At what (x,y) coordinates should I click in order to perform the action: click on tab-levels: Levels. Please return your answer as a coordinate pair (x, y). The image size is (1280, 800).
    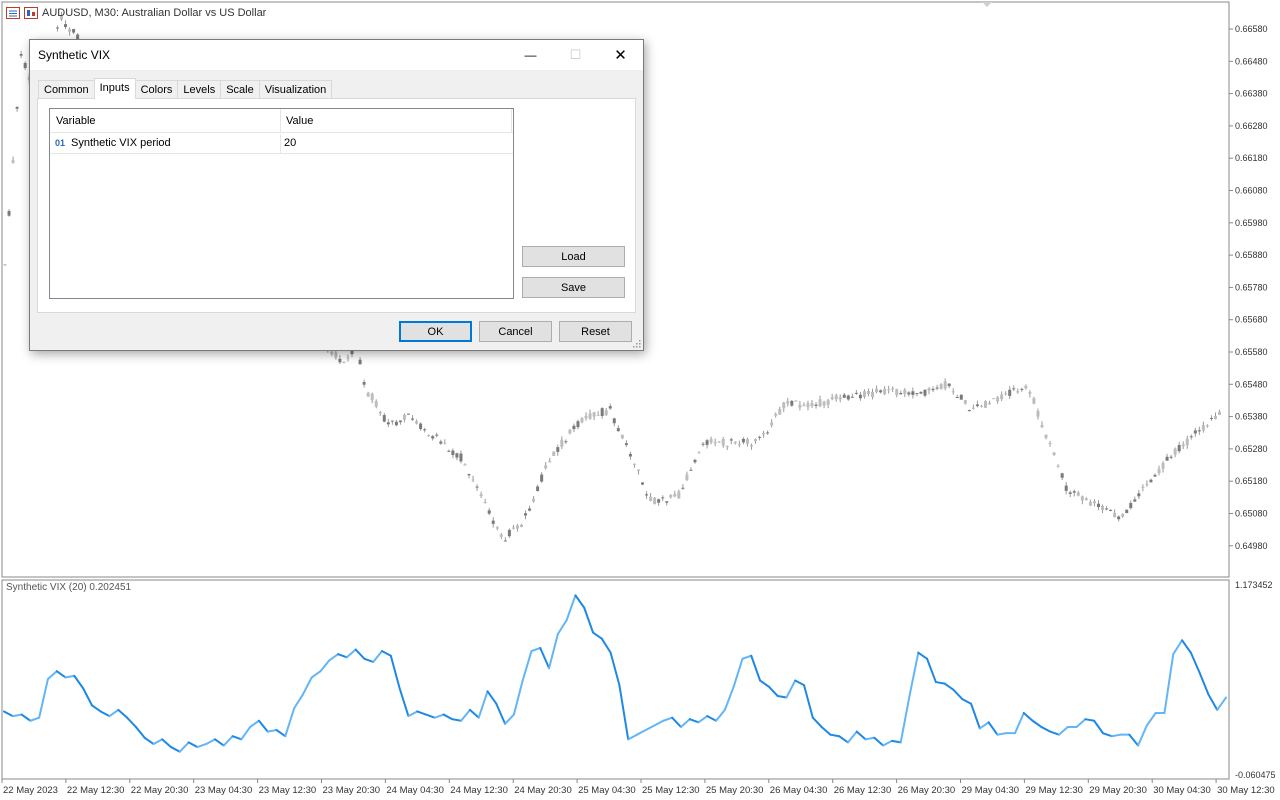
    Looking at the image, I should click on (199, 89).